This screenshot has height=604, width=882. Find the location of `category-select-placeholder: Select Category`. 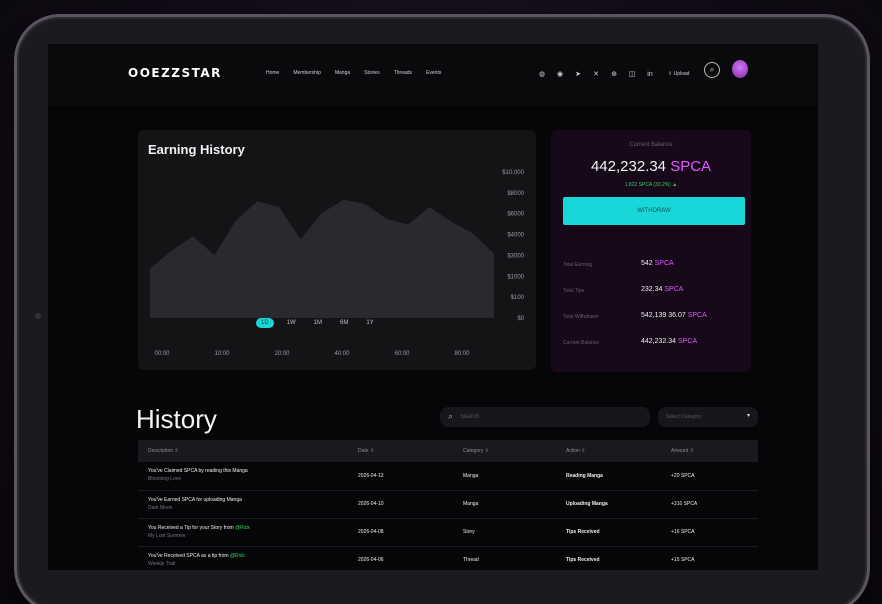

category-select-placeholder: Select Category is located at coordinates (684, 417).